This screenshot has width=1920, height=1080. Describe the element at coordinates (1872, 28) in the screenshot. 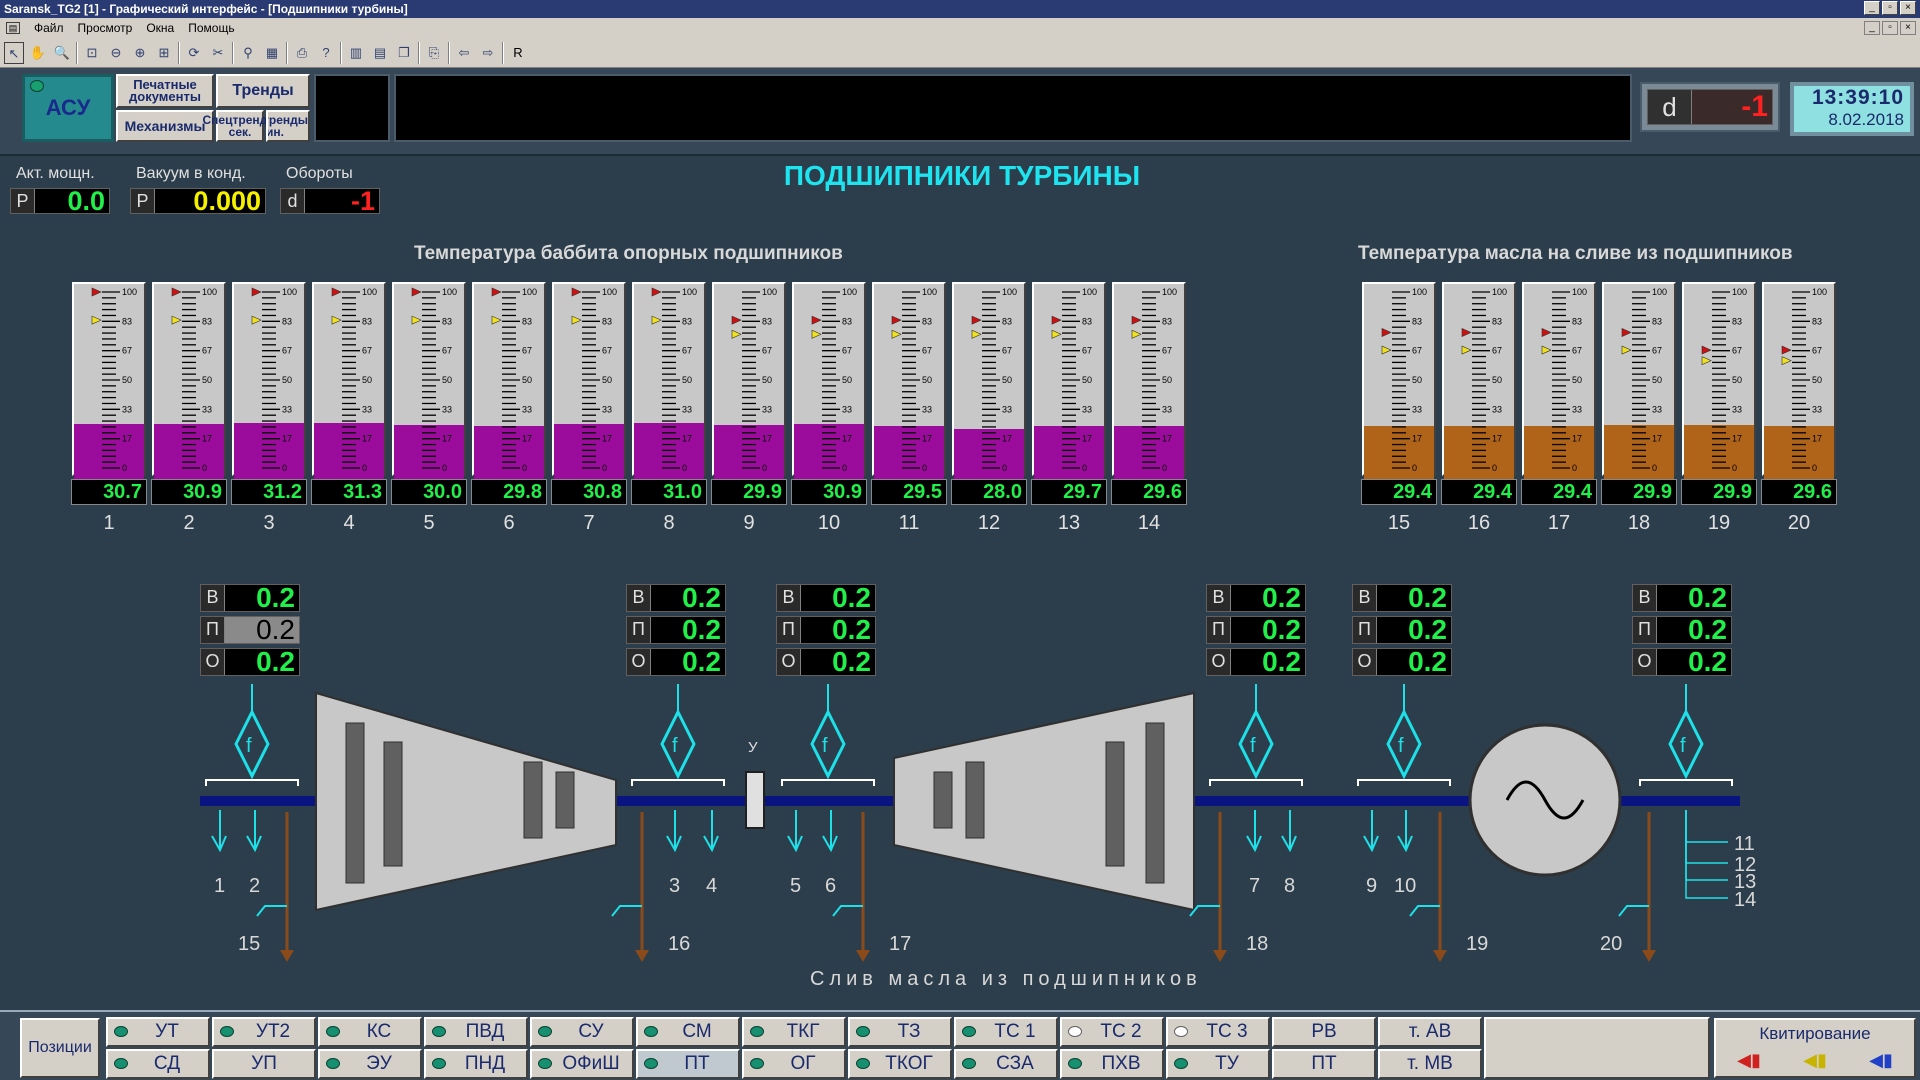

I see `mdi-minimize-icon: _` at that location.